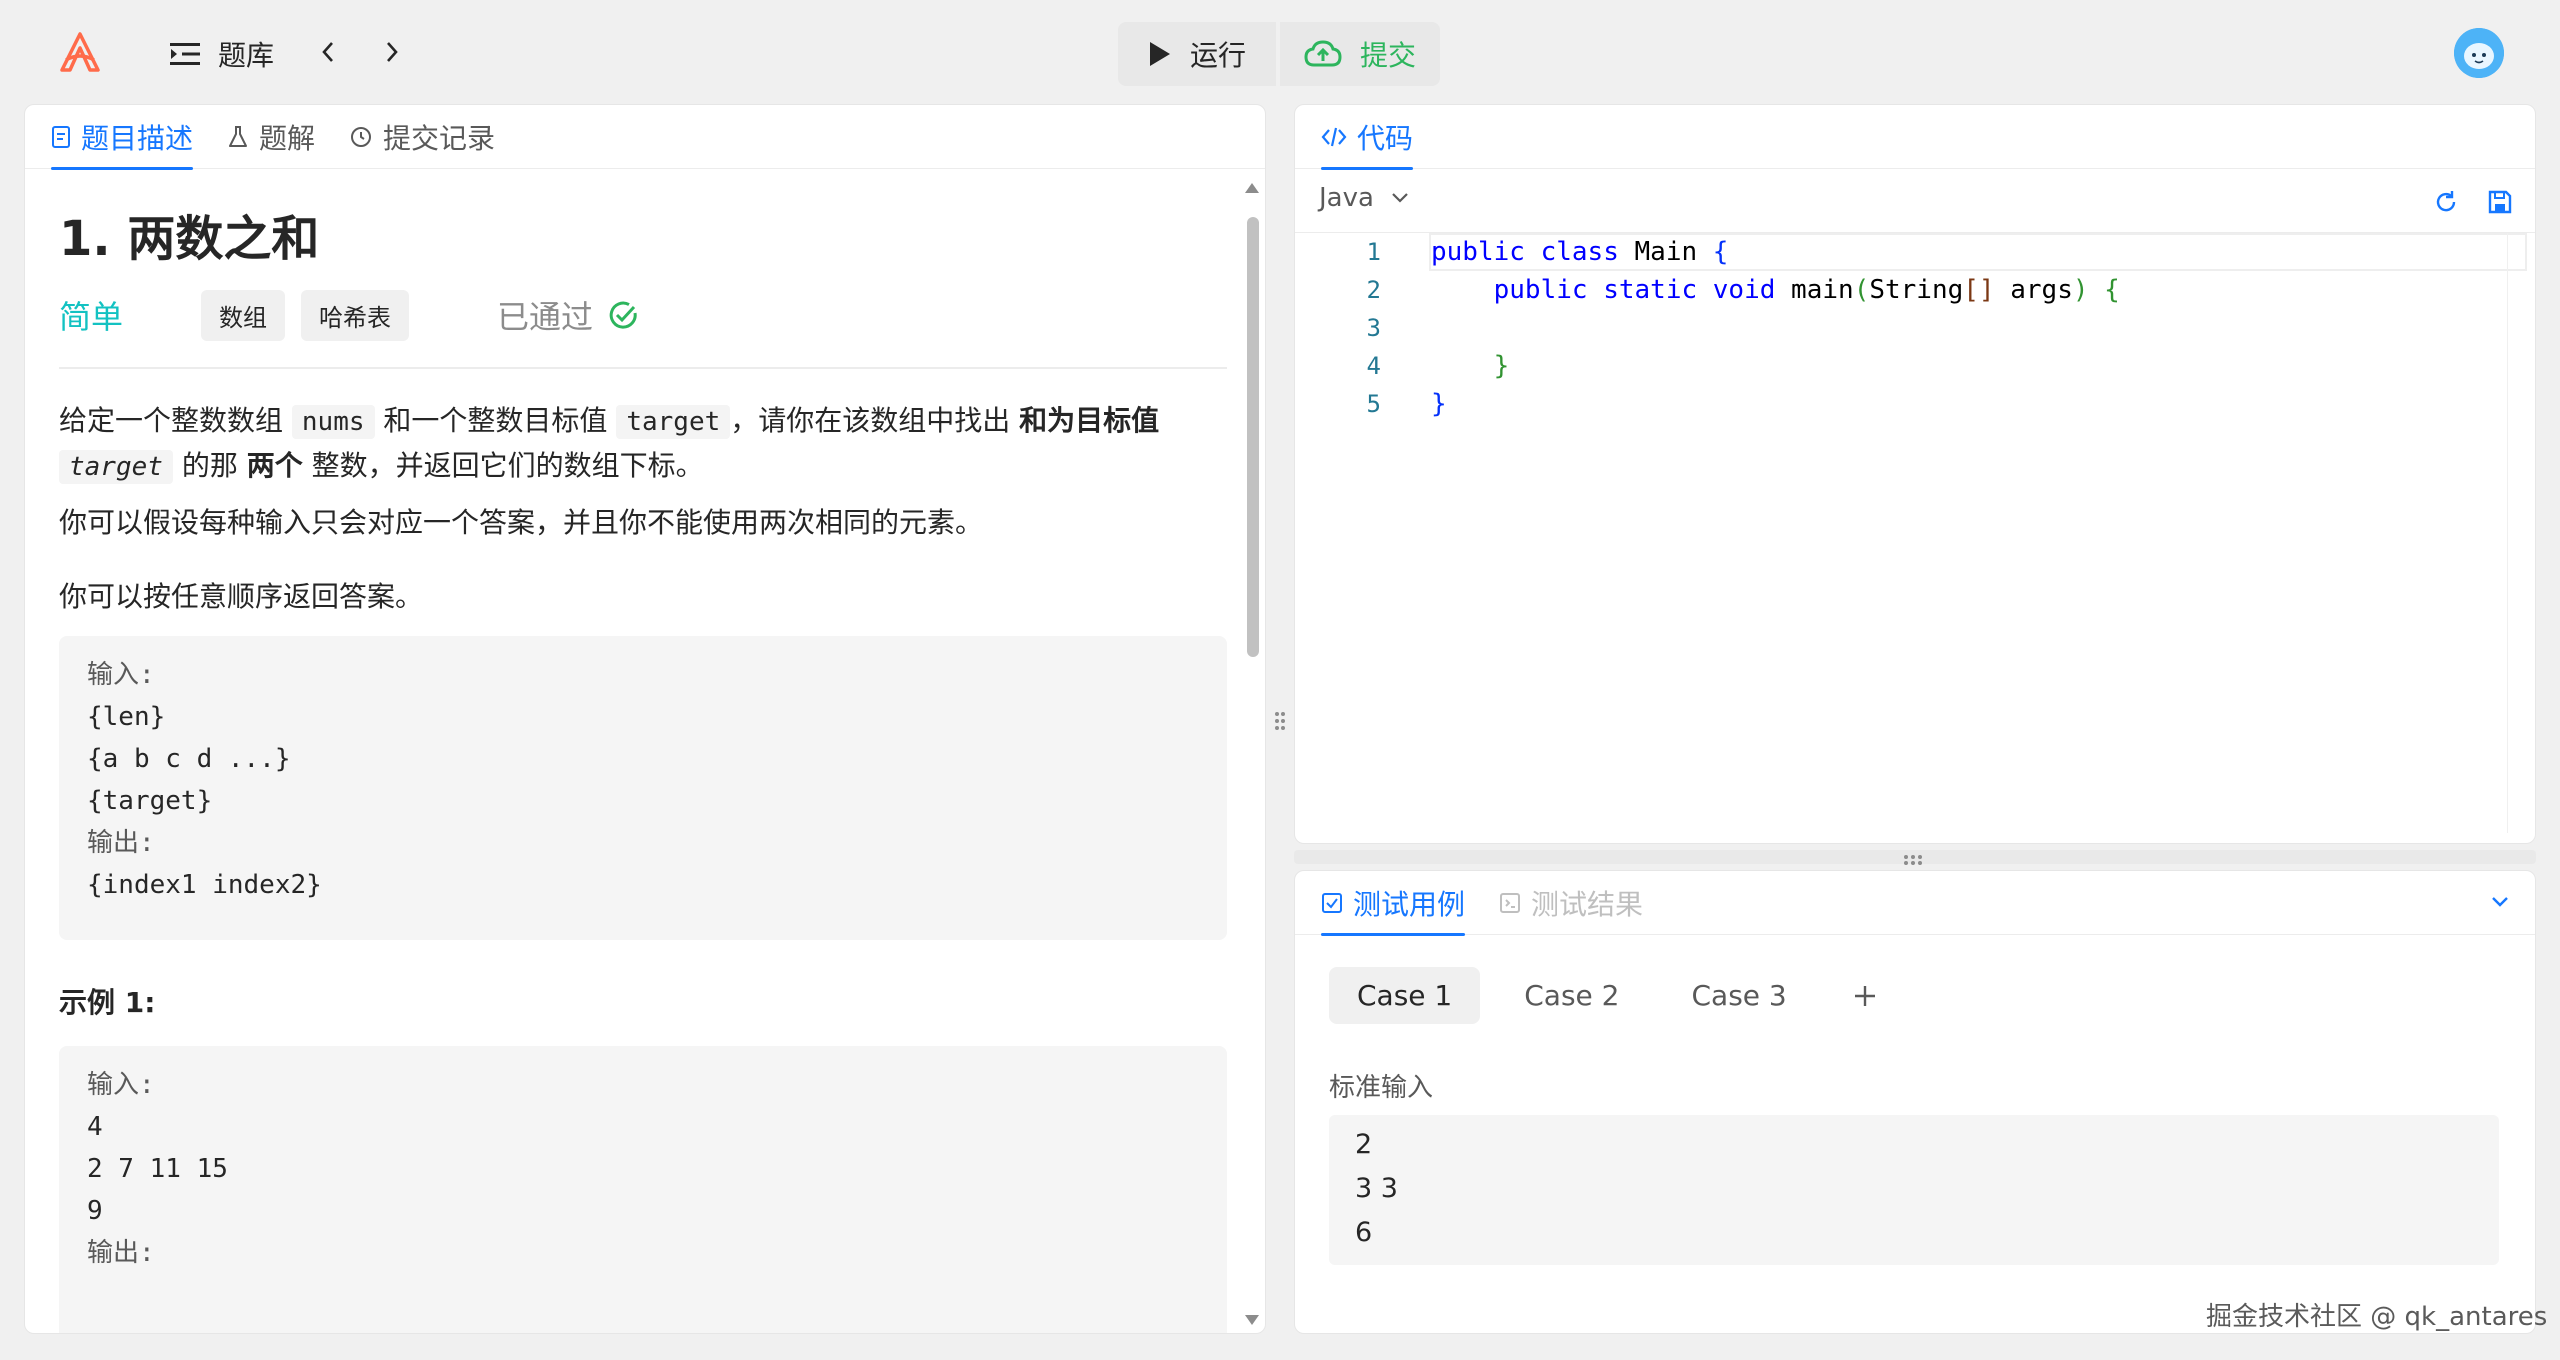 The image size is (2560, 1360). I want to click on description-paragraph-2: 你可以假设每种输入只会对应一个答案，并且你不能使用两次相同的元素。, so click(521, 522).